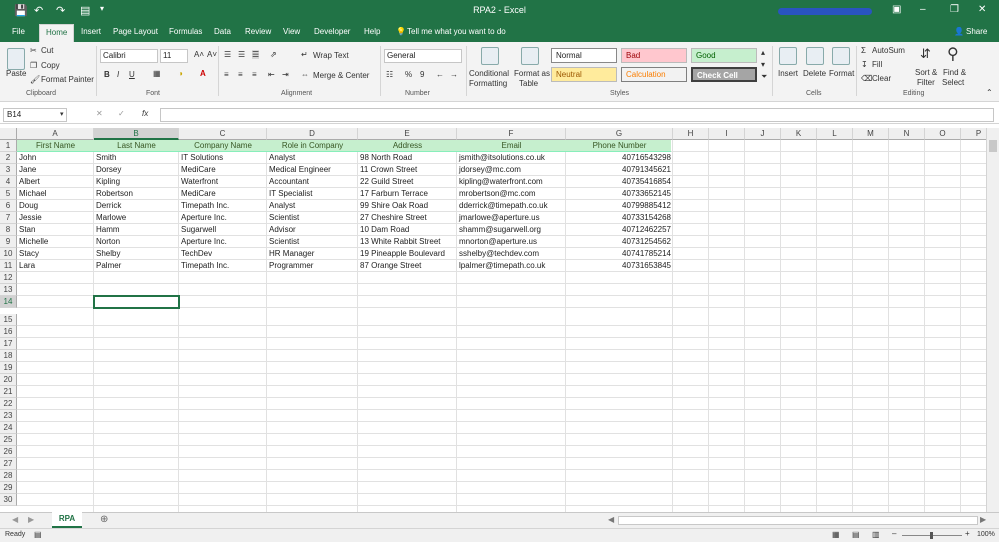 This screenshot has height=542, width=999. Describe the element at coordinates (511, 158) in the screenshot. I see `table-cell: jsmith@itsolutions.co.uk` at that location.